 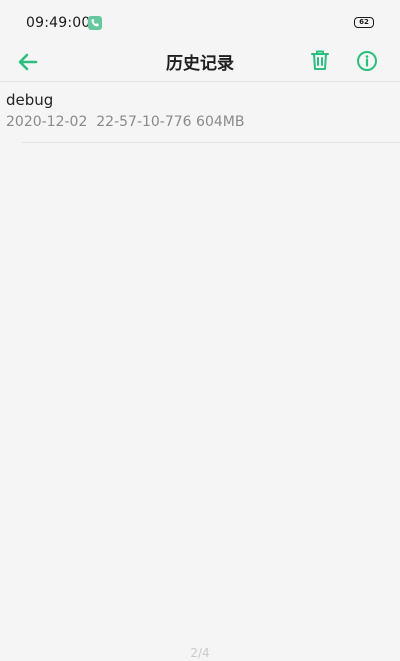 I want to click on info-icon, so click(x=367, y=61).